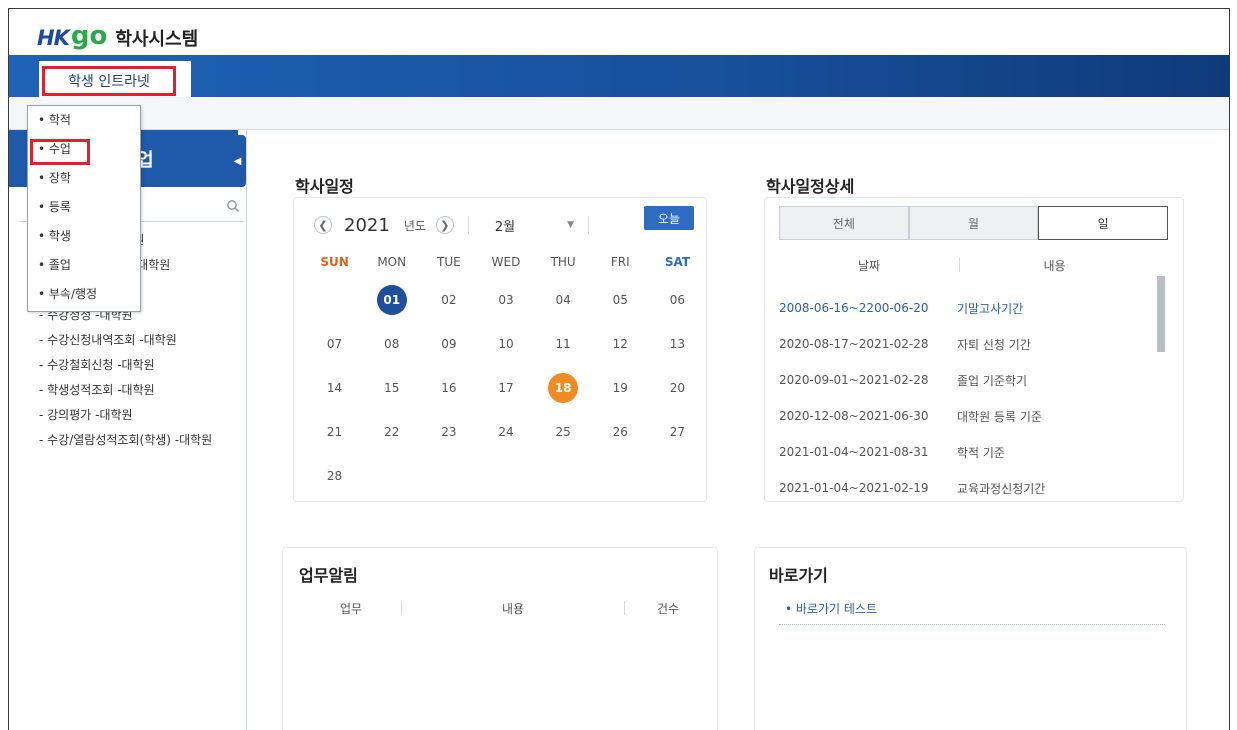 The image size is (1237, 730). Describe the element at coordinates (448, 300) in the screenshot. I see `calendar-day: 02` at that location.